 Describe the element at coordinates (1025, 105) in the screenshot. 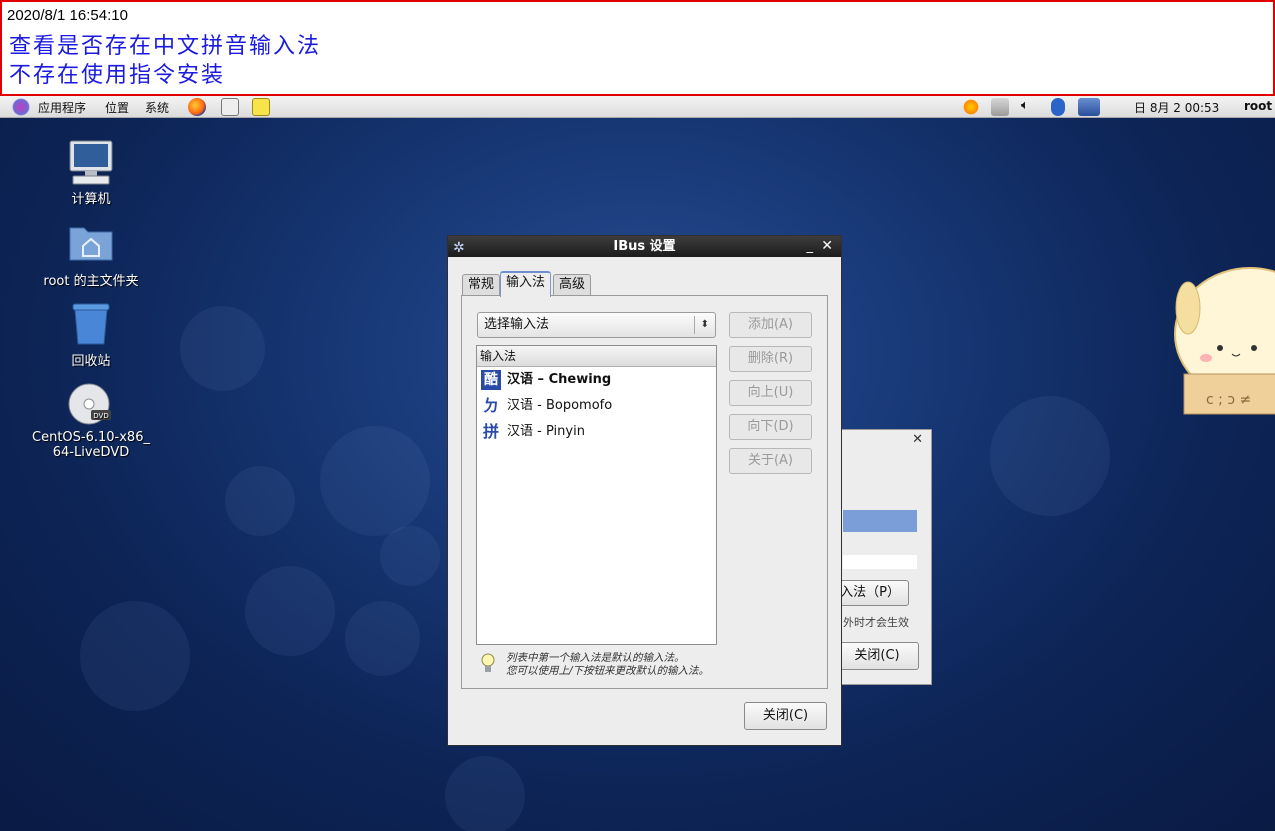

I see `volume-icon: 🔈︎` at that location.